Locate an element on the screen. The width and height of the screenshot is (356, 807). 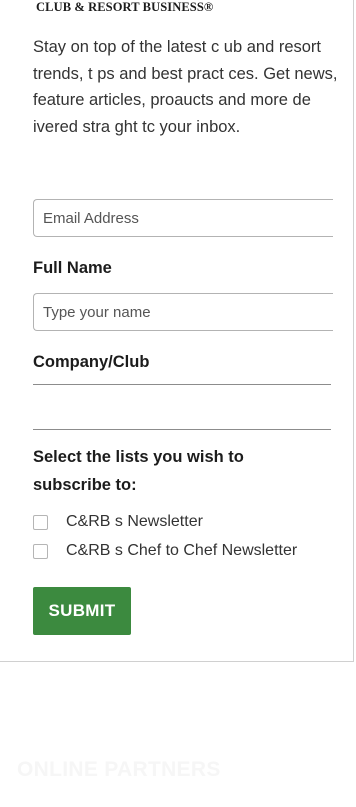
full-name-label: Full Name is located at coordinates (72, 268).